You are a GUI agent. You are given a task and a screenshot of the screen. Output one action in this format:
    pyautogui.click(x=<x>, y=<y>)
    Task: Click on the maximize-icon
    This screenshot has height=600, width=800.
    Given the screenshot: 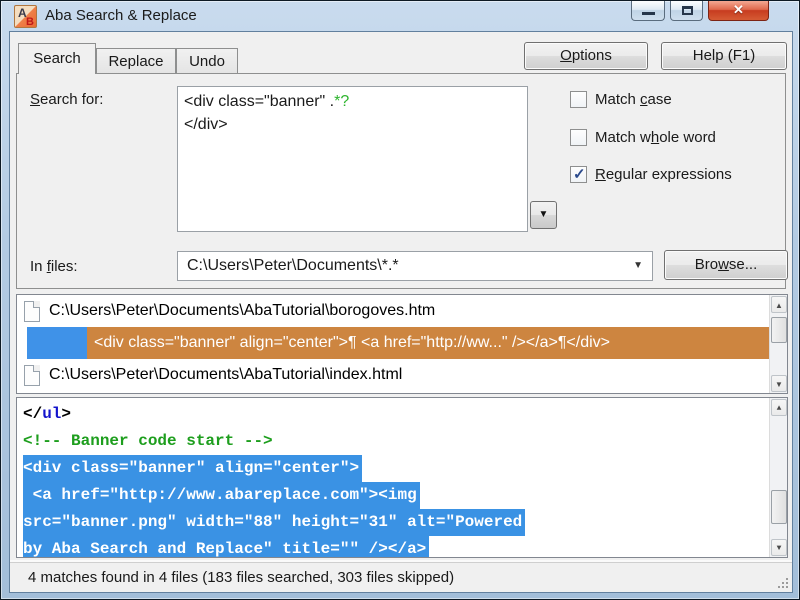 What is the action you would take?
    pyautogui.click(x=687, y=10)
    